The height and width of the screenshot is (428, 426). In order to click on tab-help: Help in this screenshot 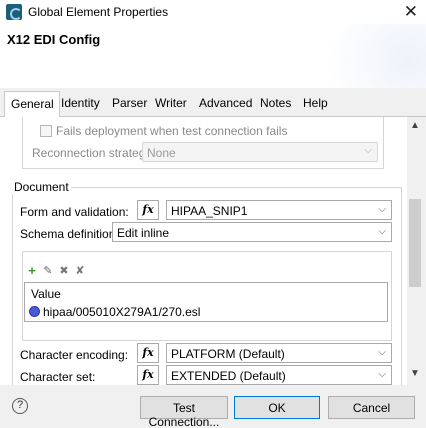, I will do `click(315, 103)`.